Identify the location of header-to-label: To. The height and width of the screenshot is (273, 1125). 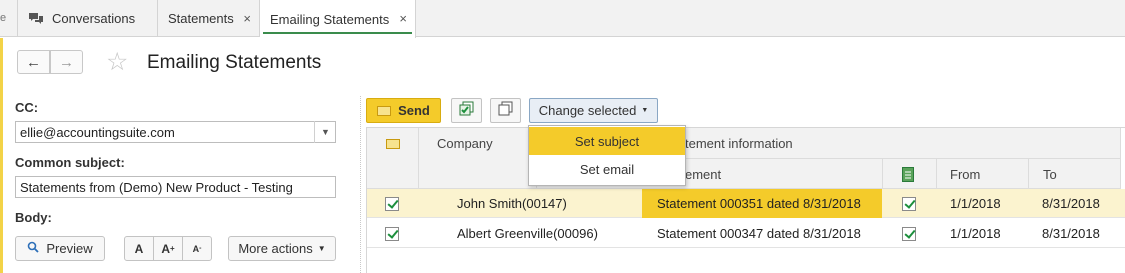
(1050, 174).